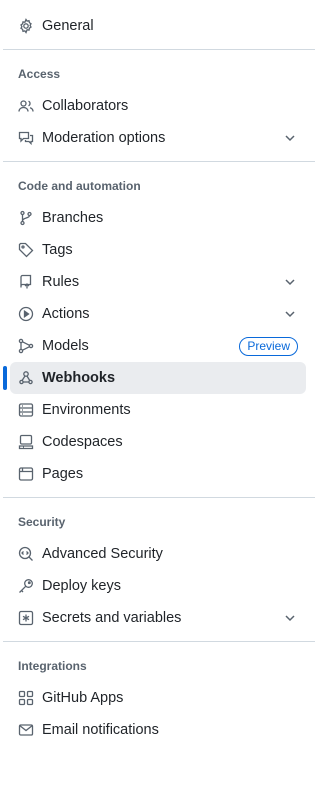  I want to click on section-heading-security: Security, so click(42, 522).